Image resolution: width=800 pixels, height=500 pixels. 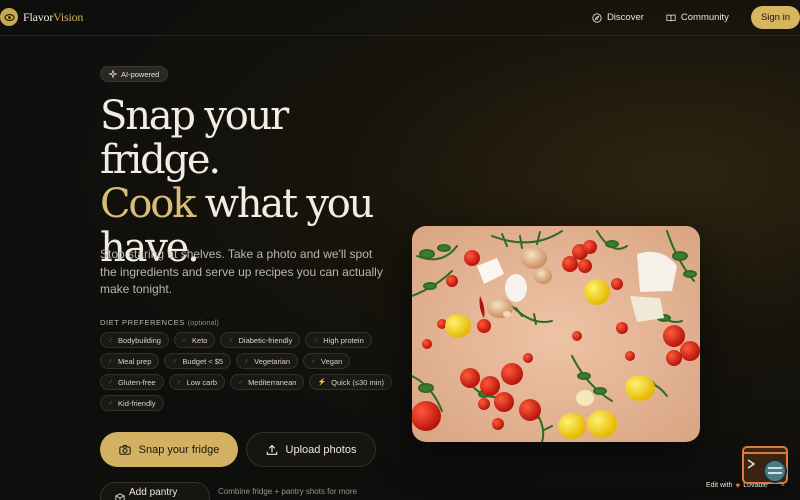 I want to click on diet-chip: ✓ Low carb, so click(x=197, y=382).